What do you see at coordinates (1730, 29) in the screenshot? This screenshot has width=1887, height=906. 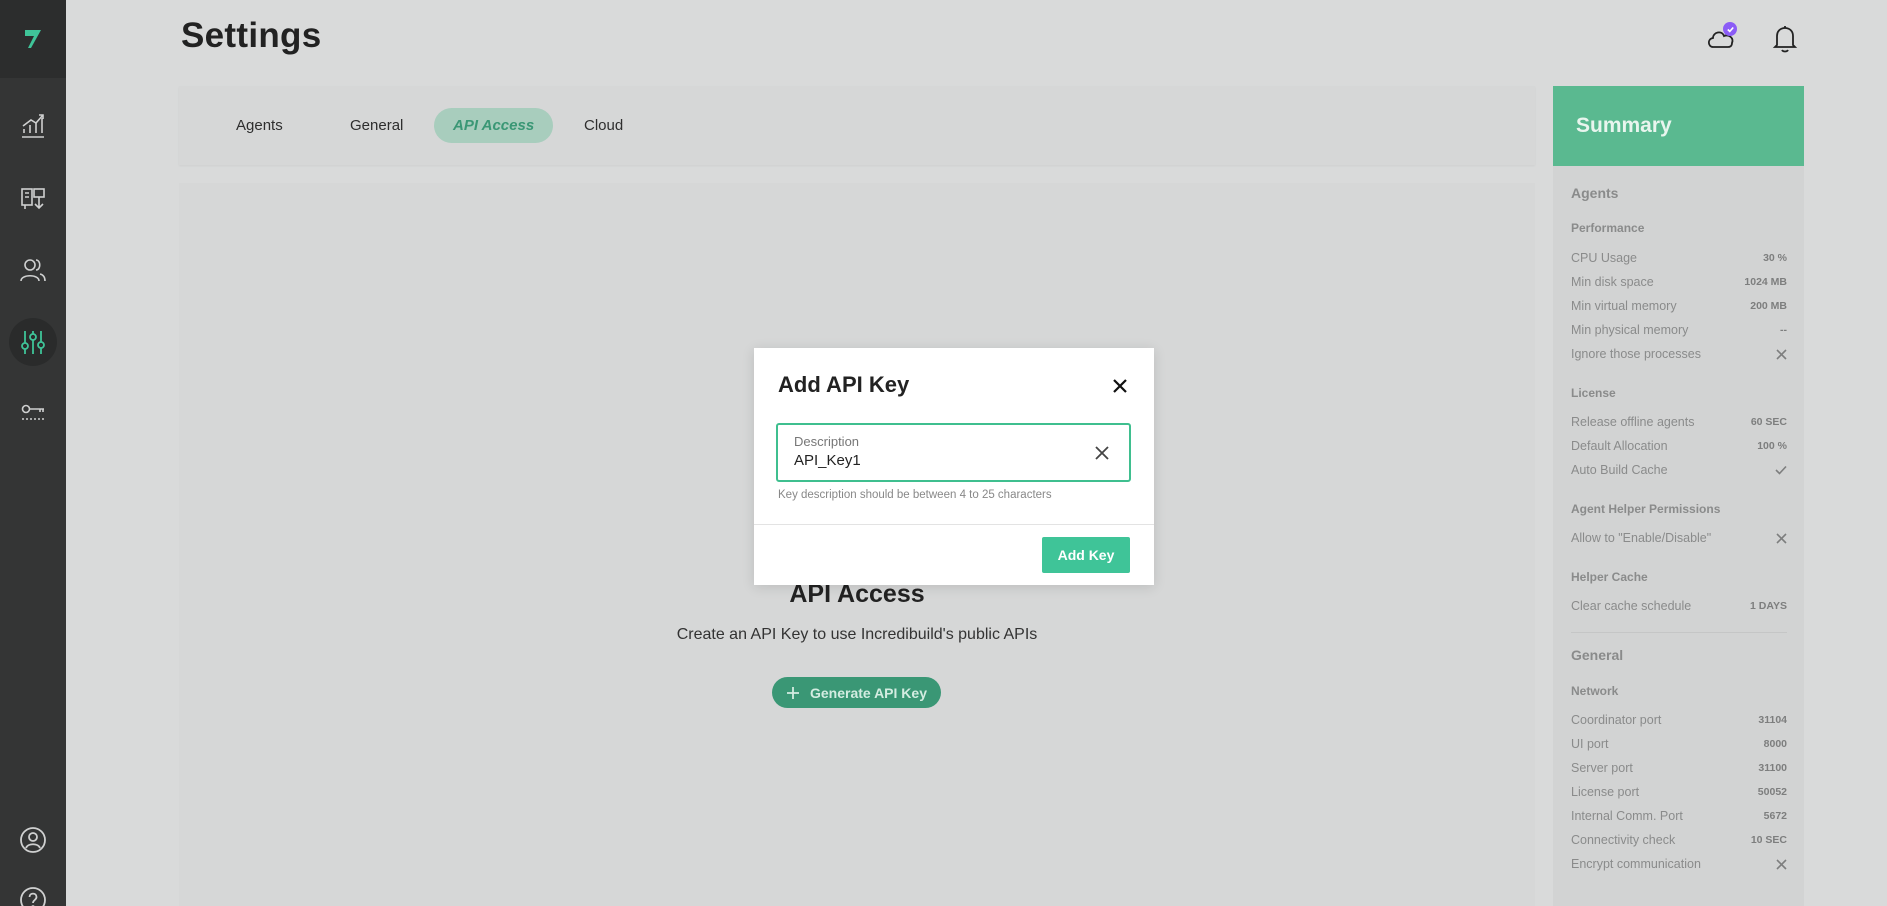 I see `cloud-status-badge` at bounding box center [1730, 29].